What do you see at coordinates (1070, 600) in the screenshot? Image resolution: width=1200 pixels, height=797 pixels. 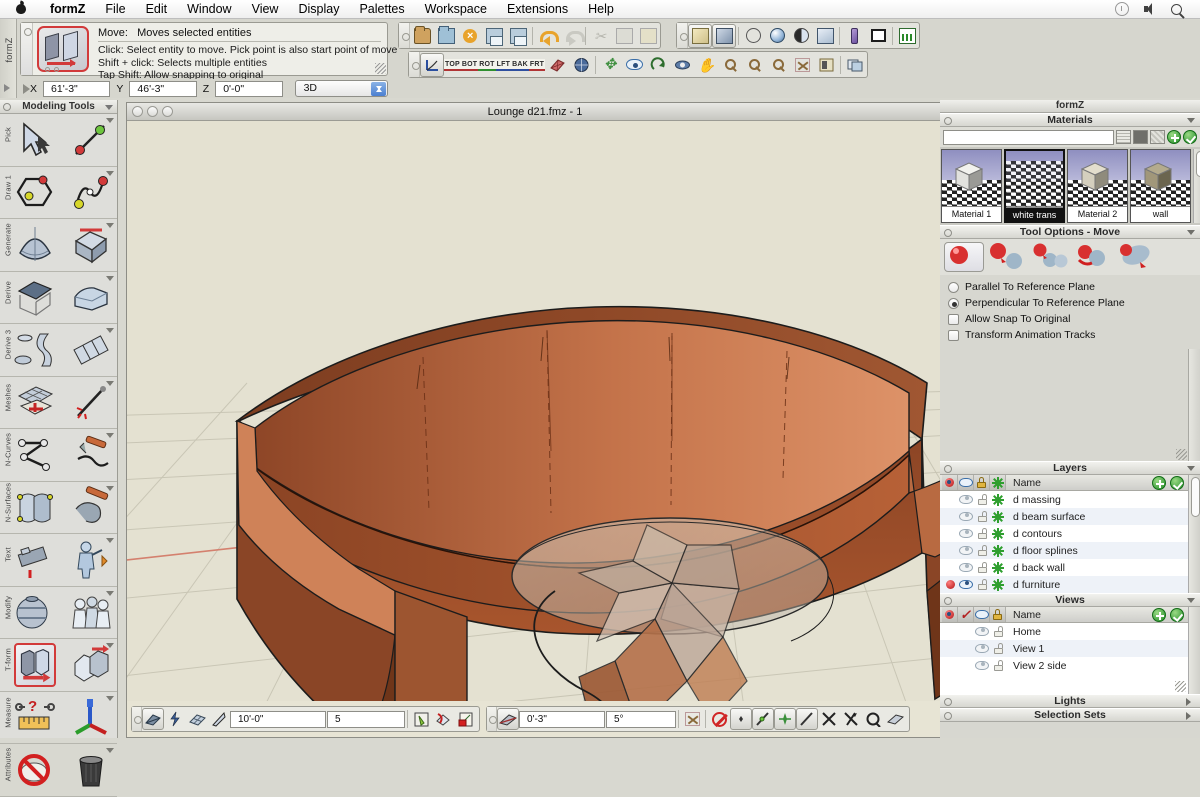 I see `views-header: Views` at bounding box center [1070, 600].